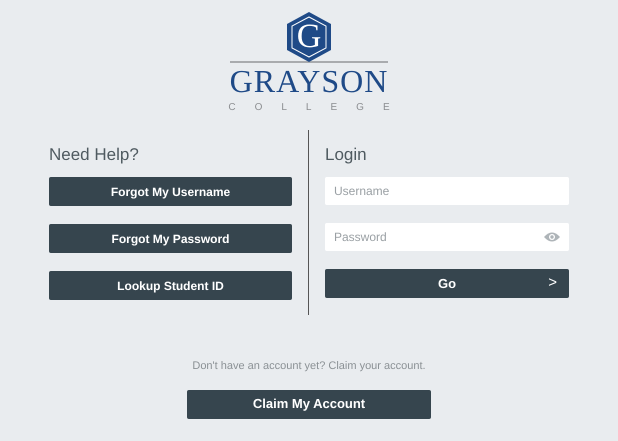  What do you see at coordinates (447, 237) in the screenshot?
I see `password-field: Password` at bounding box center [447, 237].